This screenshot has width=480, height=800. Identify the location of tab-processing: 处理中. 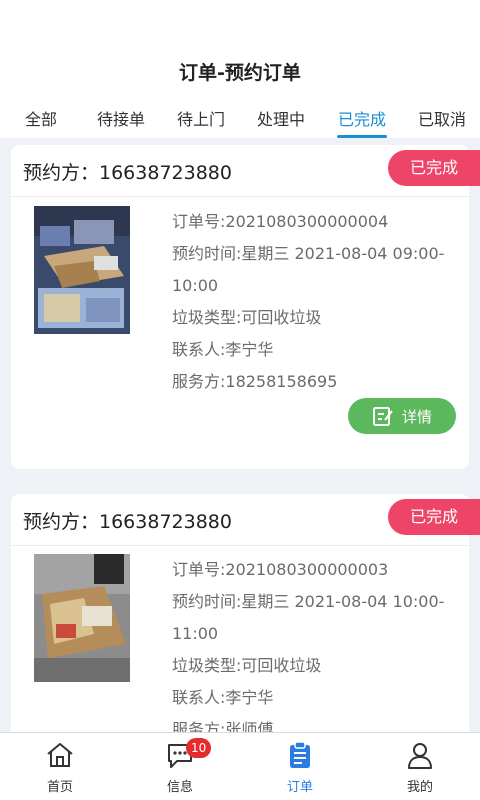
(281, 122).